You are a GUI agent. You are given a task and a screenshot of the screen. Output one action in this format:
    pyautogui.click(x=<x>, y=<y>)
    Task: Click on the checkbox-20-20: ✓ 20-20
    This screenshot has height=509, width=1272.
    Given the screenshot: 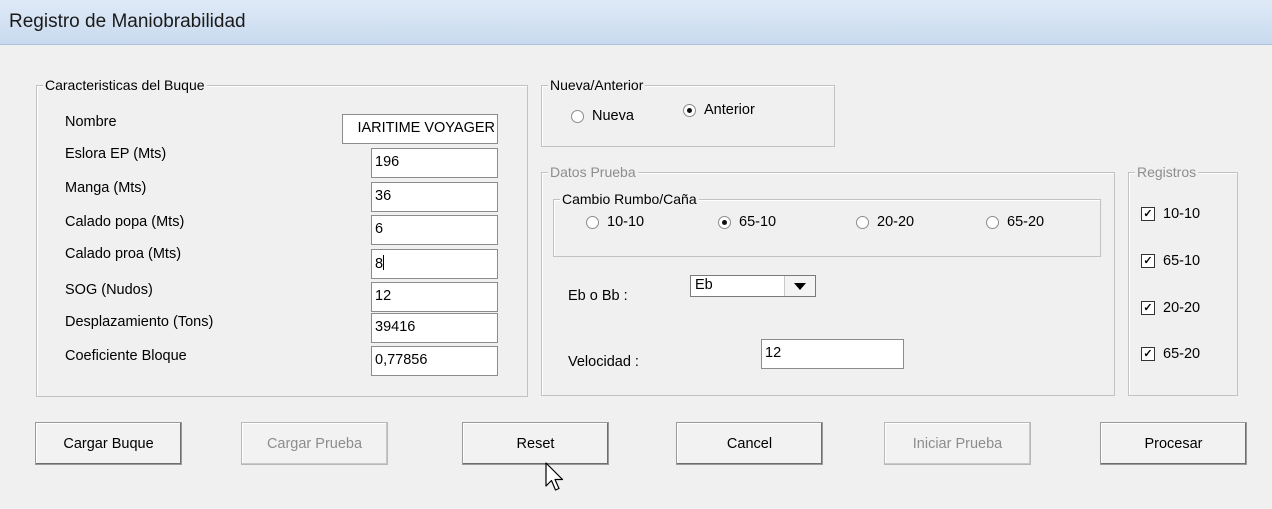 What is the action you would take?
    pyautogui.click(x=1170, y=308)
    